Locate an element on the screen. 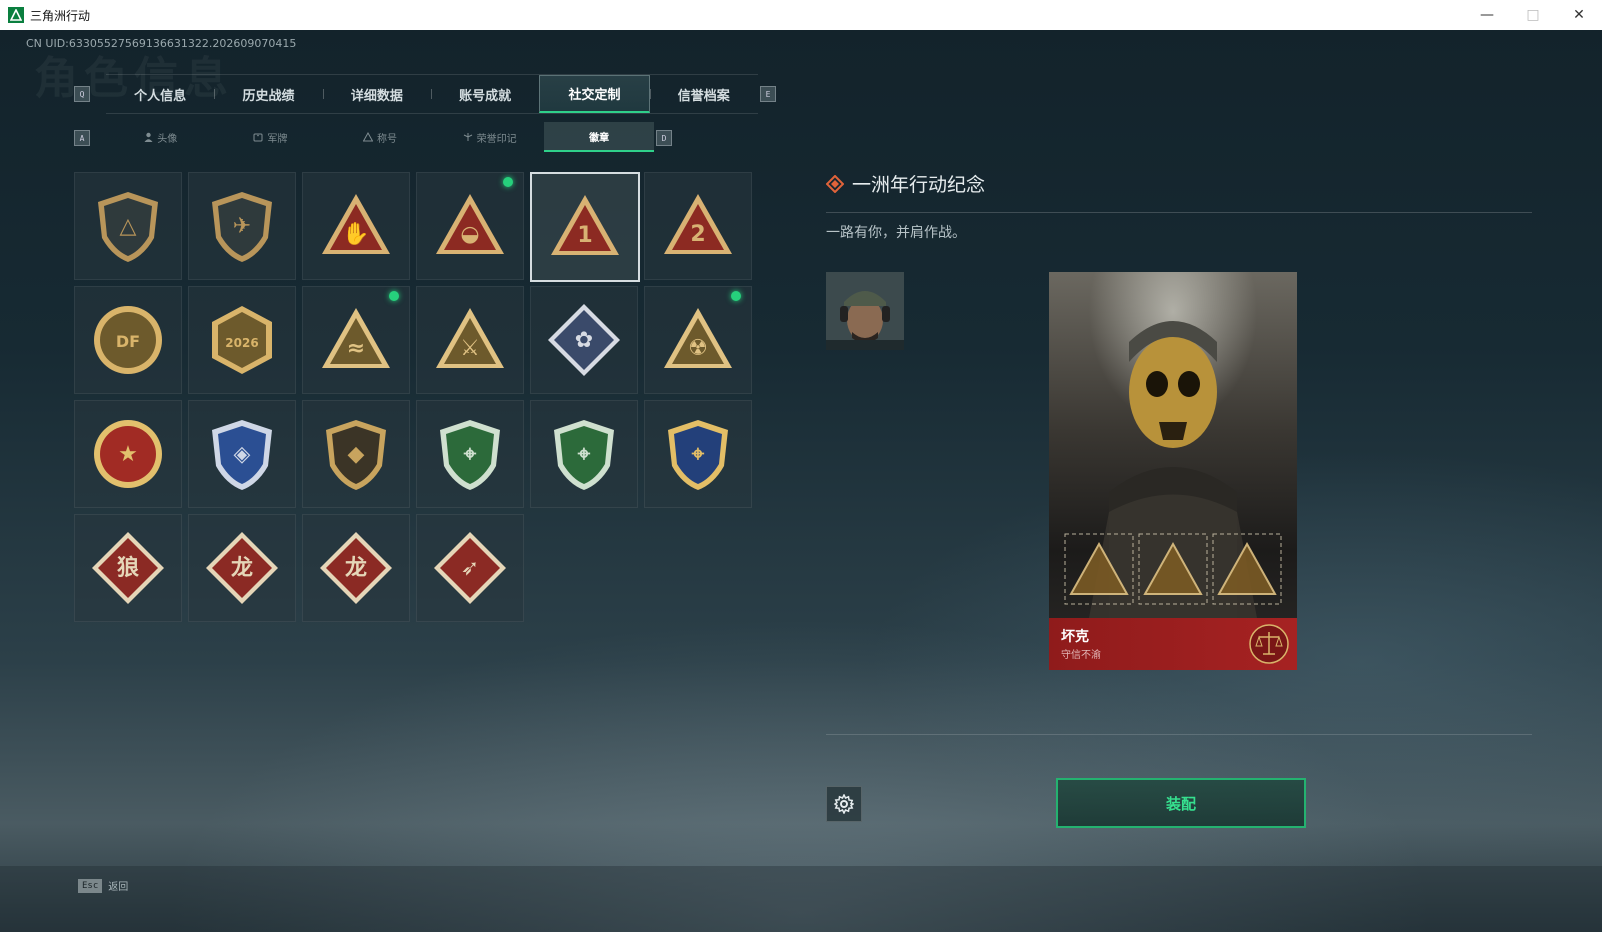  subtab-4: 徽章 is located at coordinates (599, 137).